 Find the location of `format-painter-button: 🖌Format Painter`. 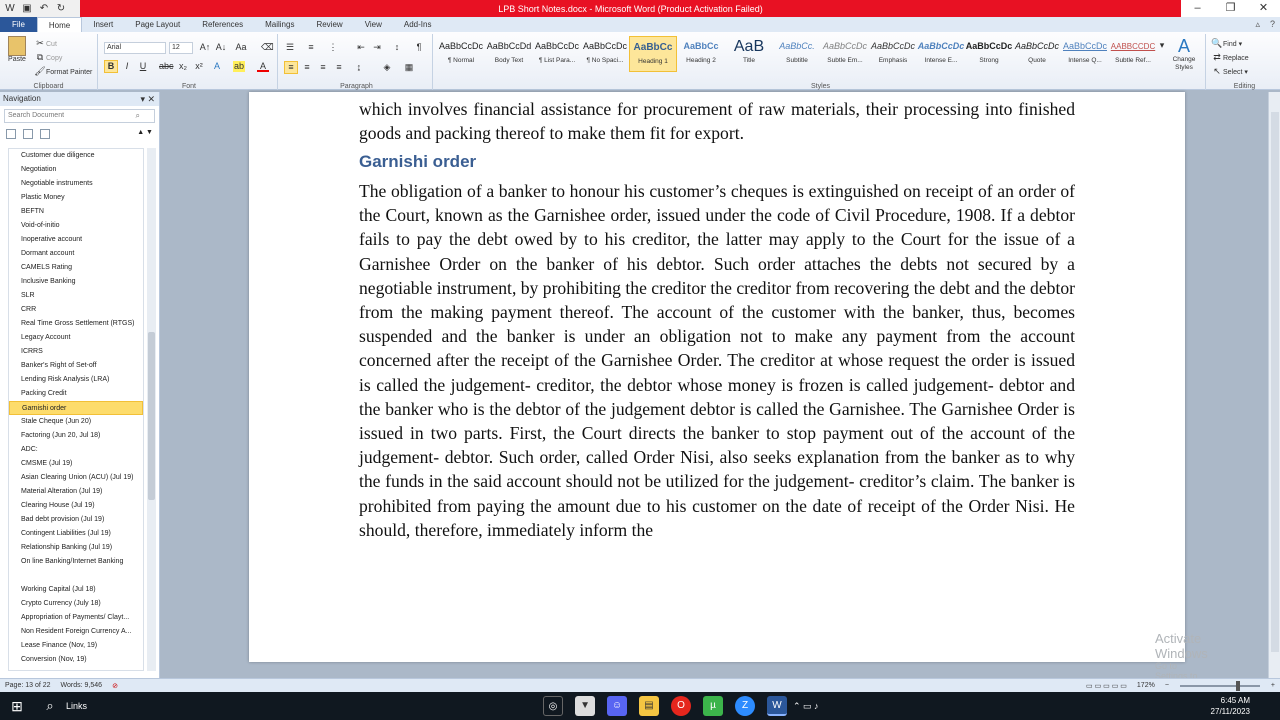

format-painter-button: 🖌Format Painter is located at coordinates (63, 71).